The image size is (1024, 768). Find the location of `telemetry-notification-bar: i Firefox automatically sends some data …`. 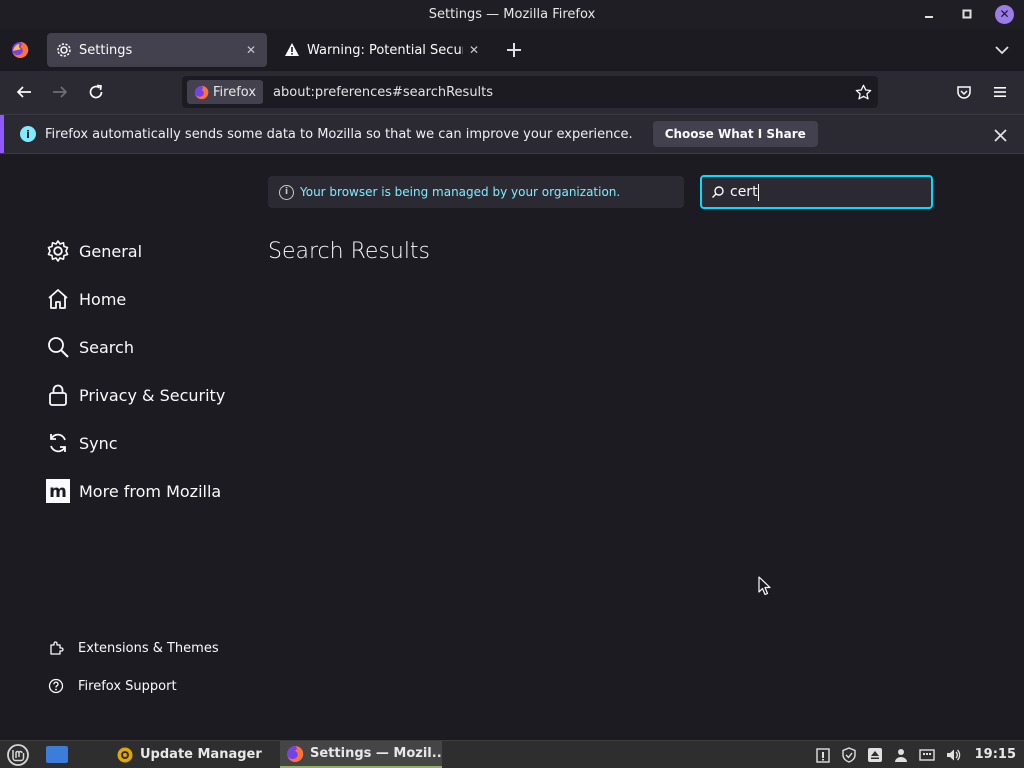

telemetry-notification-bar: i Firefox automatically sends some data … is located at coordinates (512, 134).